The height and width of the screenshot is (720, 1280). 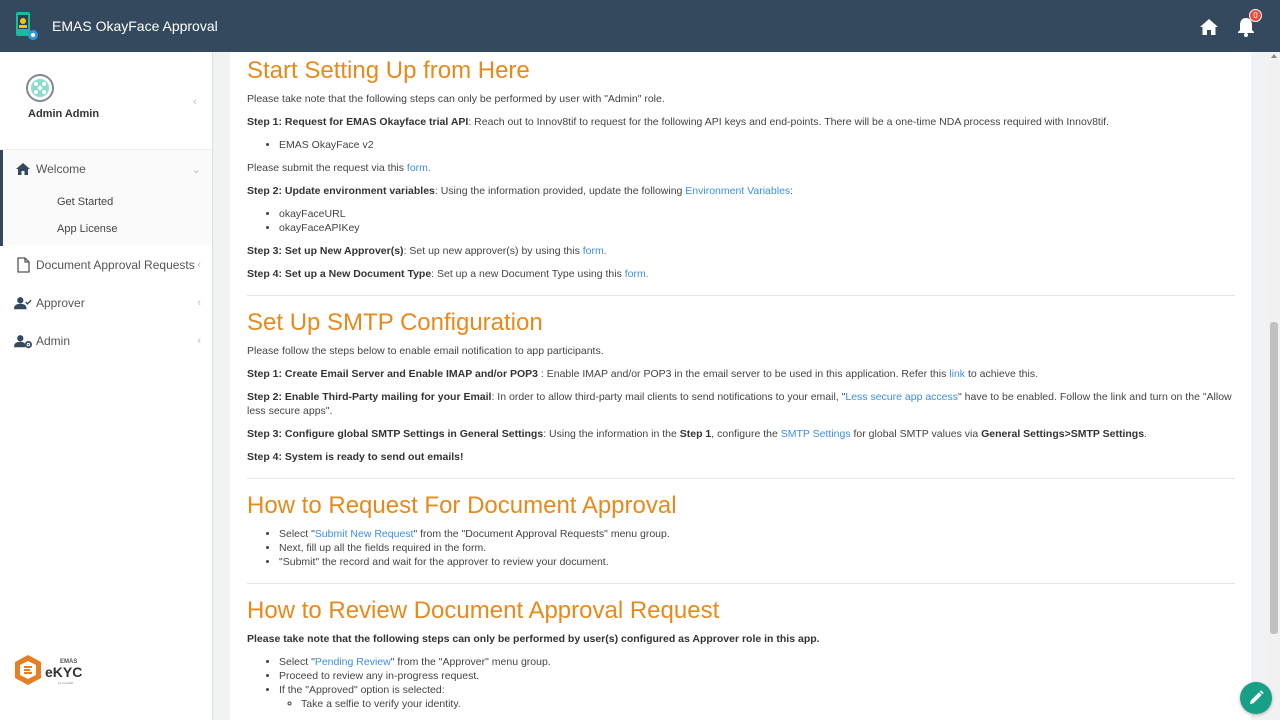 What do you see at coordinates (483, 610) in the screenshot?
I see `section-title-review: How to Review Document Approval Request` at bounding box center [483, 610].